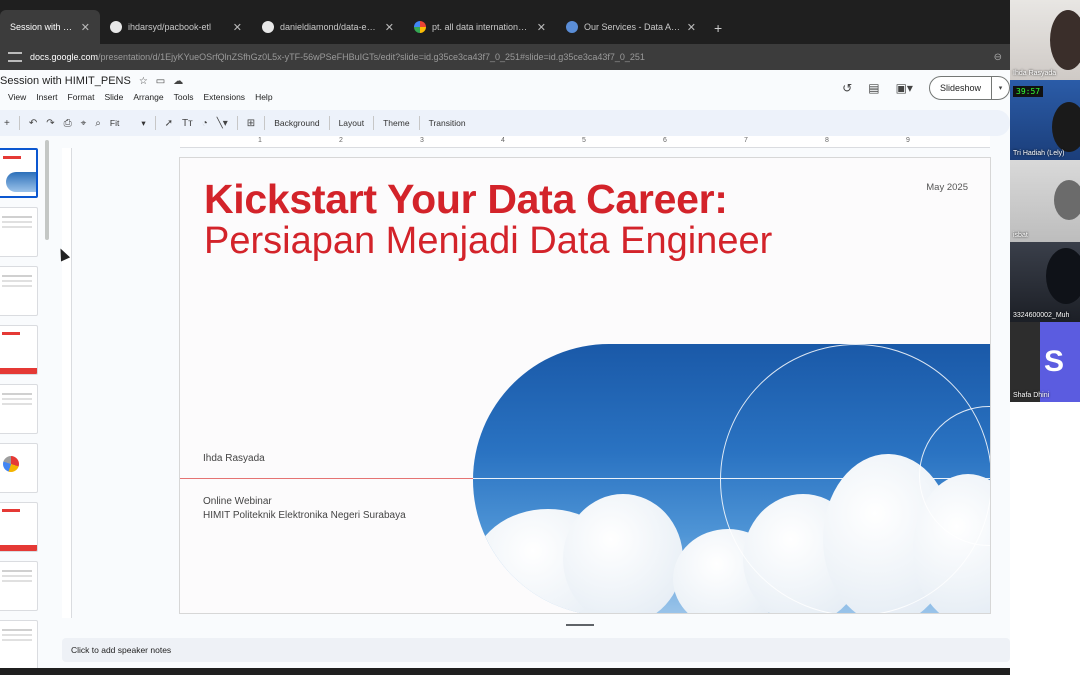 This screenshot has width=1080, height=675. Describe the element at coordinates (585, 142) in the screenshot. I see `horizontal-ruler: 1 2 3 4 5 6 7 8 9` at that location.